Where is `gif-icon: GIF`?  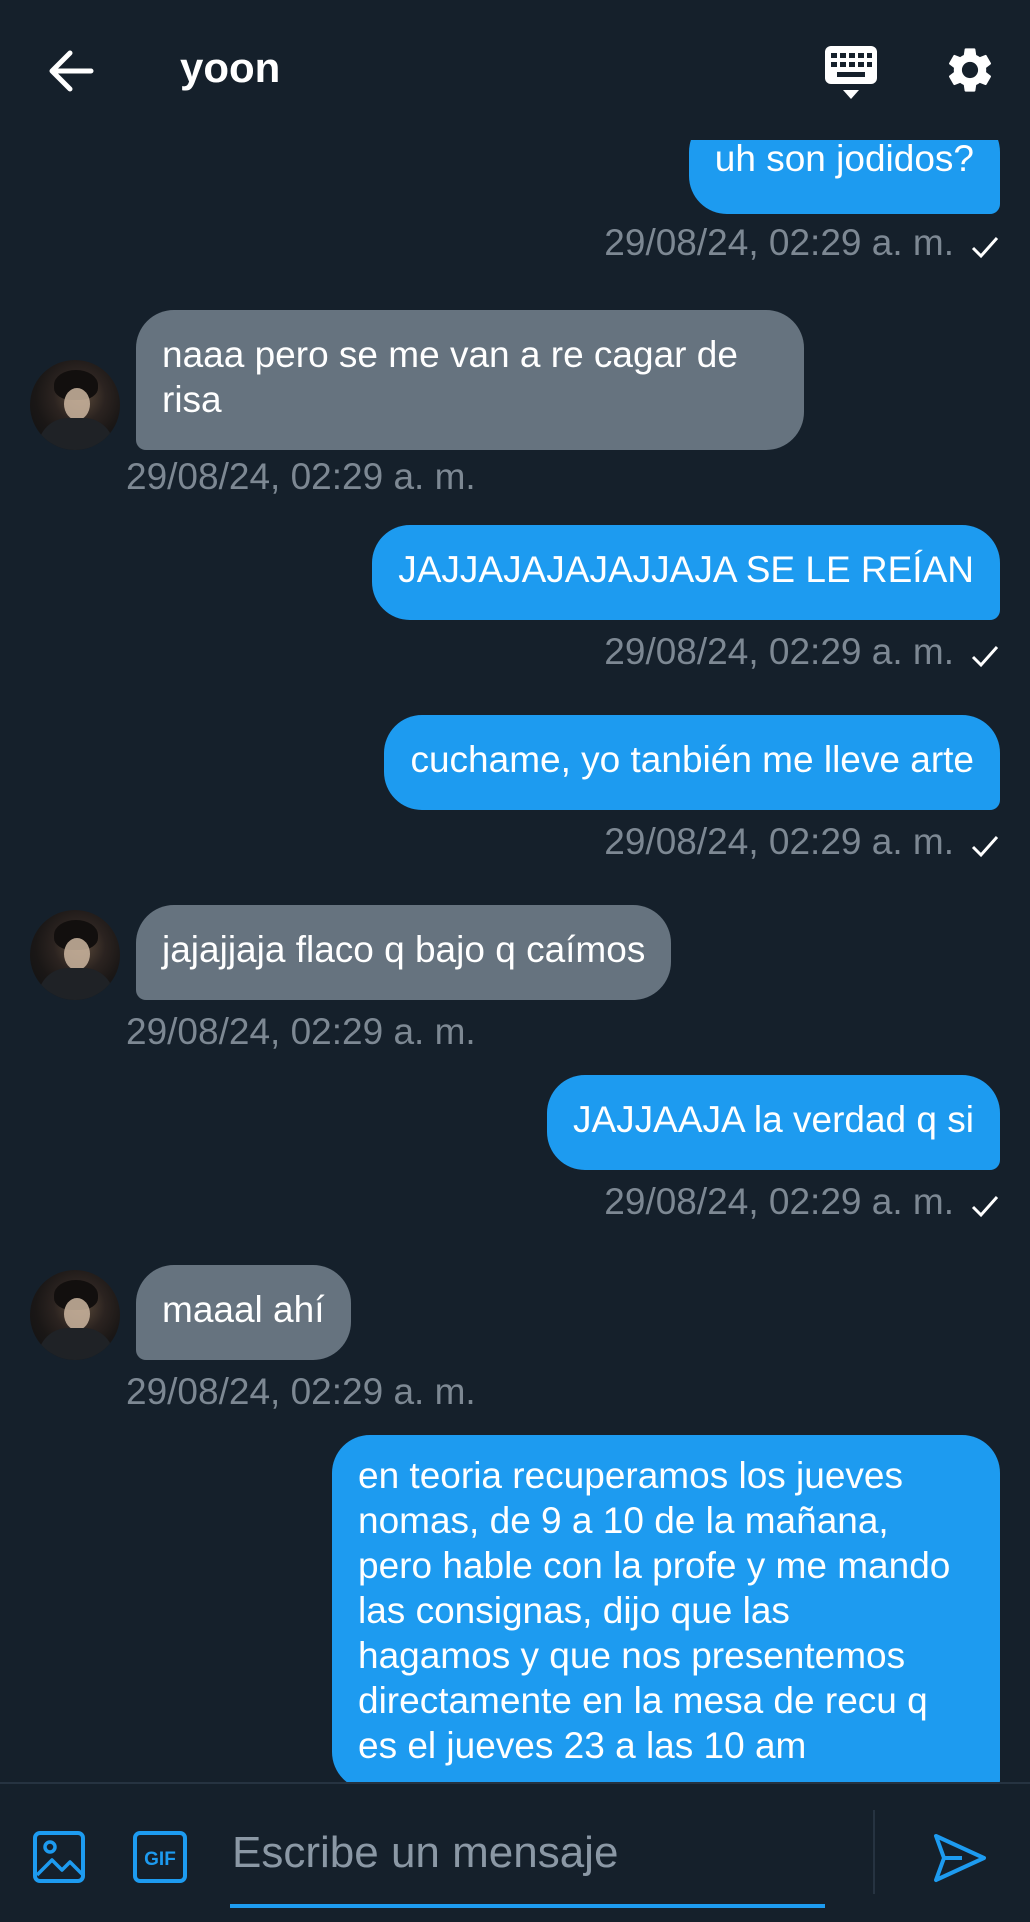
gif-icon: GIF is located at coordinates (160, 1857).